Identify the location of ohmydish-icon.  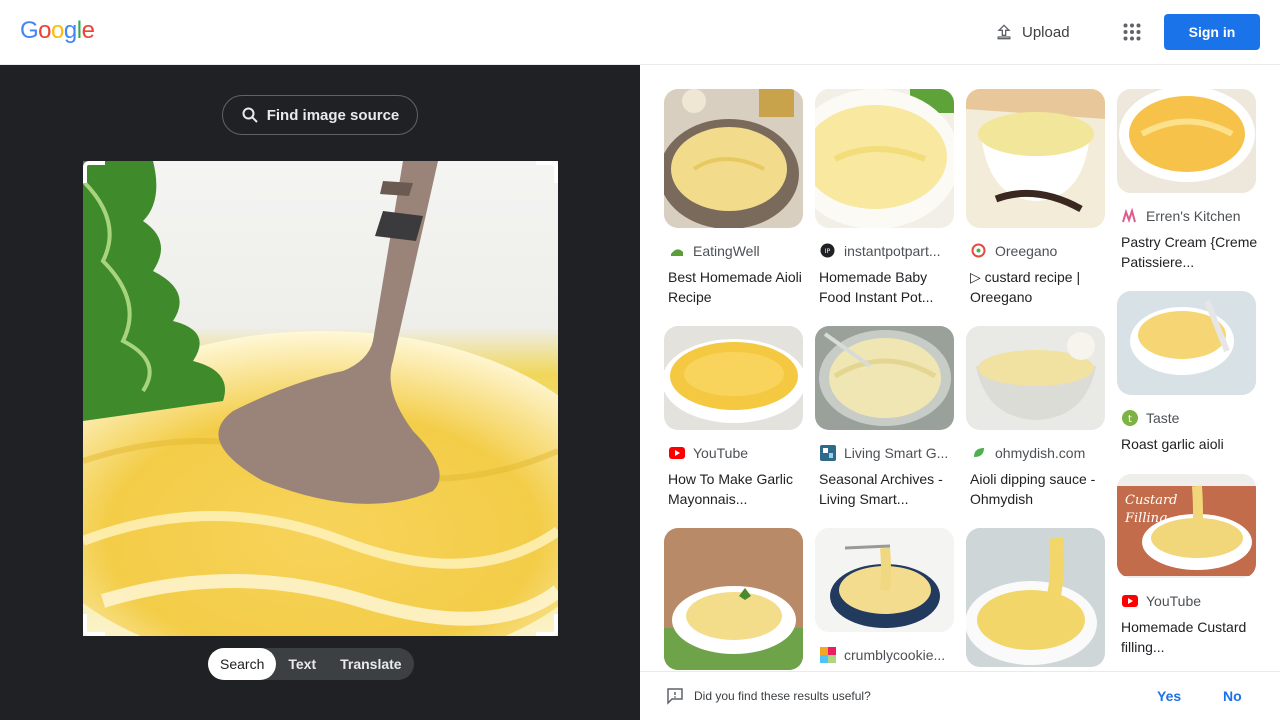
(978, 452).